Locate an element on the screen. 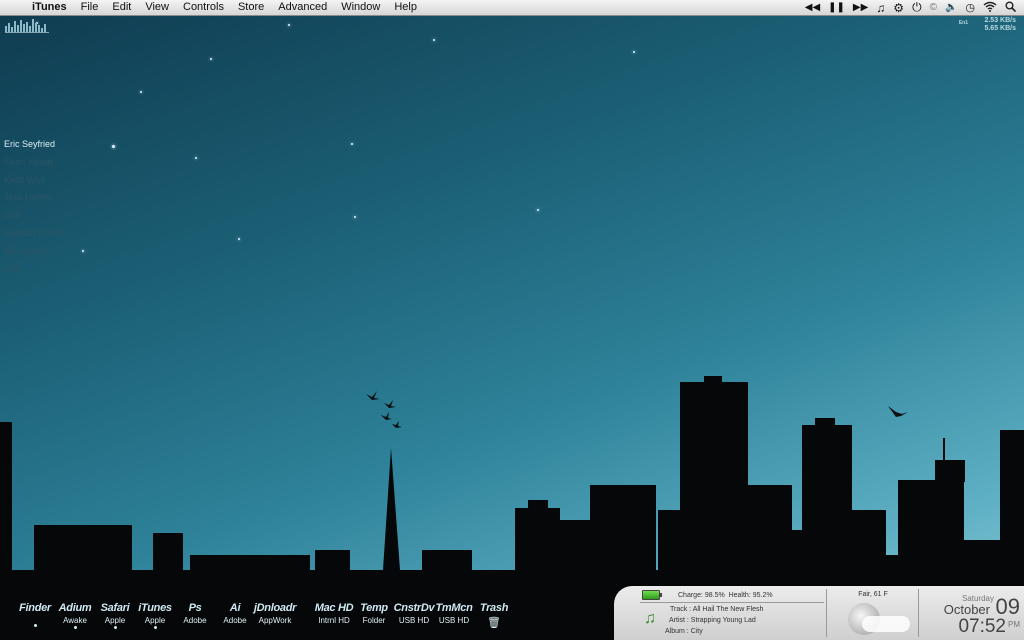 The width and height of the screenshot is (1024, 640). dock-item-sub: AppWork is located at coordinates (275, 620).